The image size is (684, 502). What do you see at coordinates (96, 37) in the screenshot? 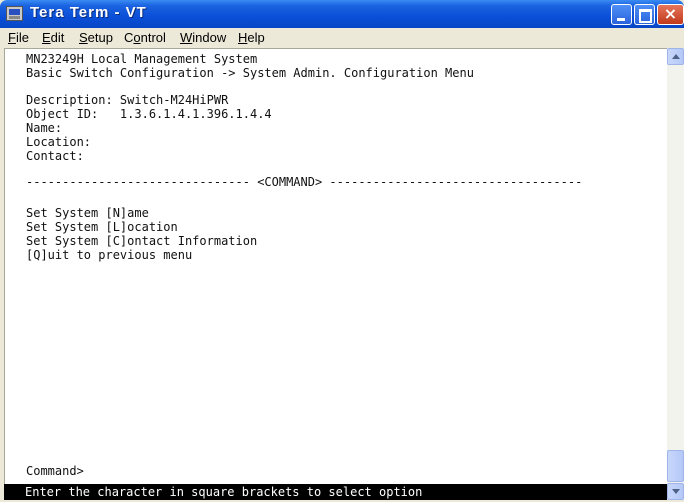
I see `menu-setup: Setup` at bounding box center [96, 37].